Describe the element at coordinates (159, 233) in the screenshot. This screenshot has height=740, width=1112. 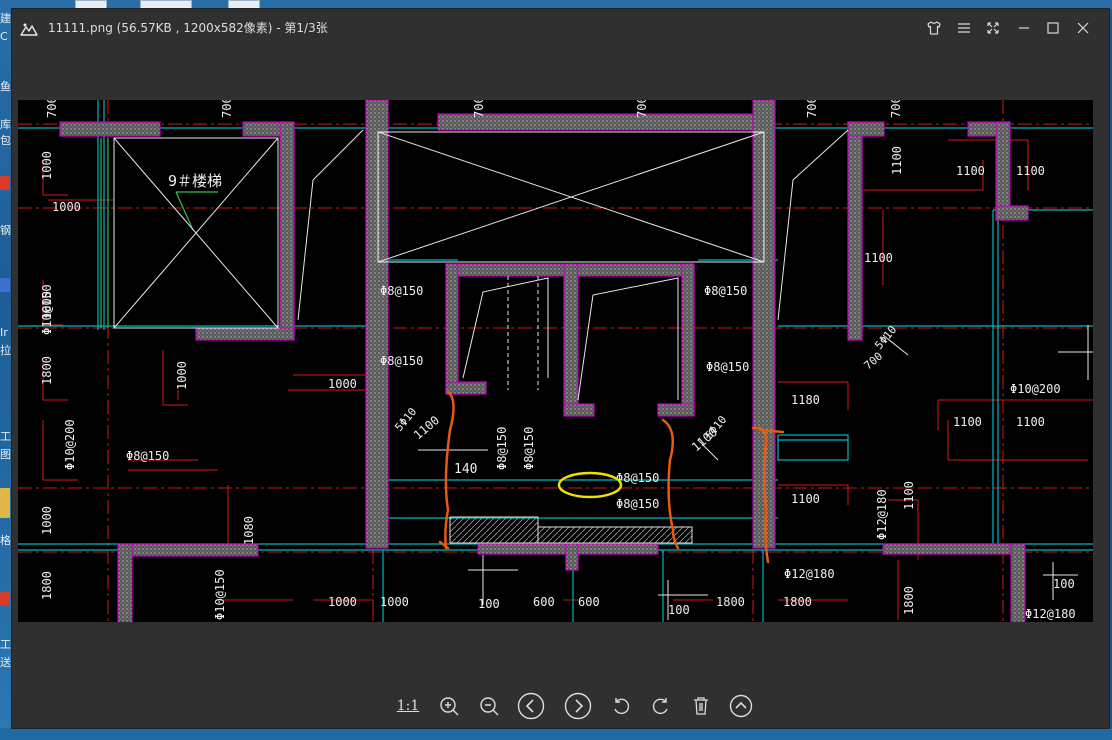
I see `green-lines` at that location.